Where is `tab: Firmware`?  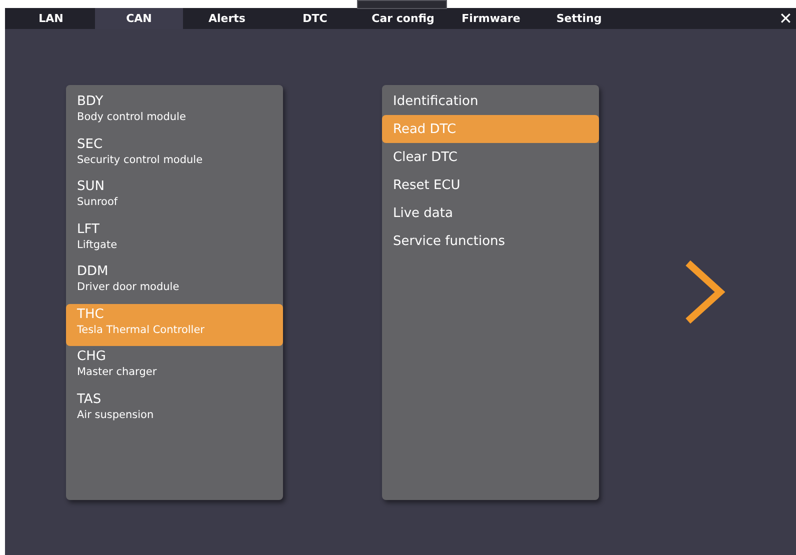
tab: Firmware is located at coordinates (491, 18).